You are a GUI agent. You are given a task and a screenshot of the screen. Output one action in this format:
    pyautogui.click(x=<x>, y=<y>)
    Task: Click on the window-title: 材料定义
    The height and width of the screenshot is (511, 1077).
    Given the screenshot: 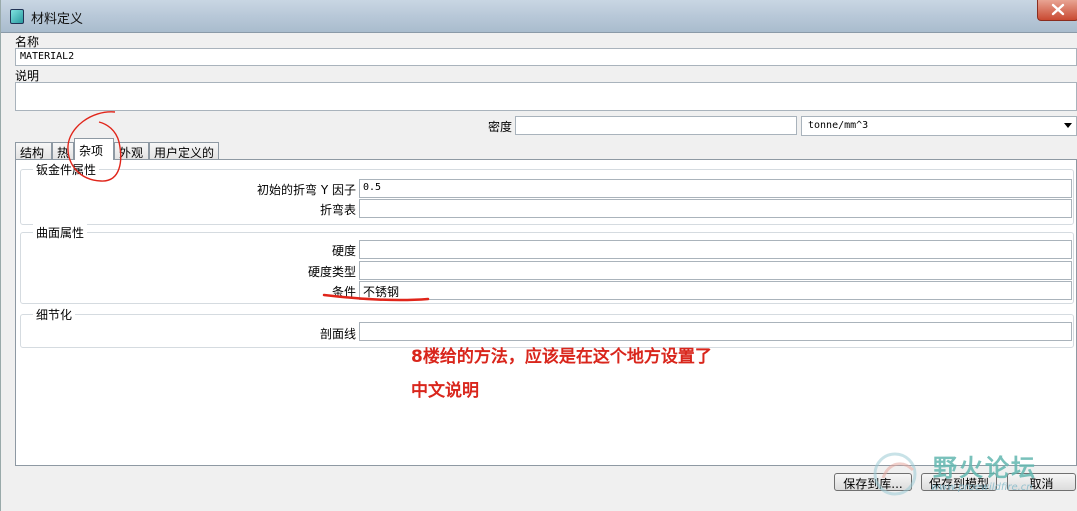 What is the action you would take?
    pyautogui.click(x=57, y=19)
    